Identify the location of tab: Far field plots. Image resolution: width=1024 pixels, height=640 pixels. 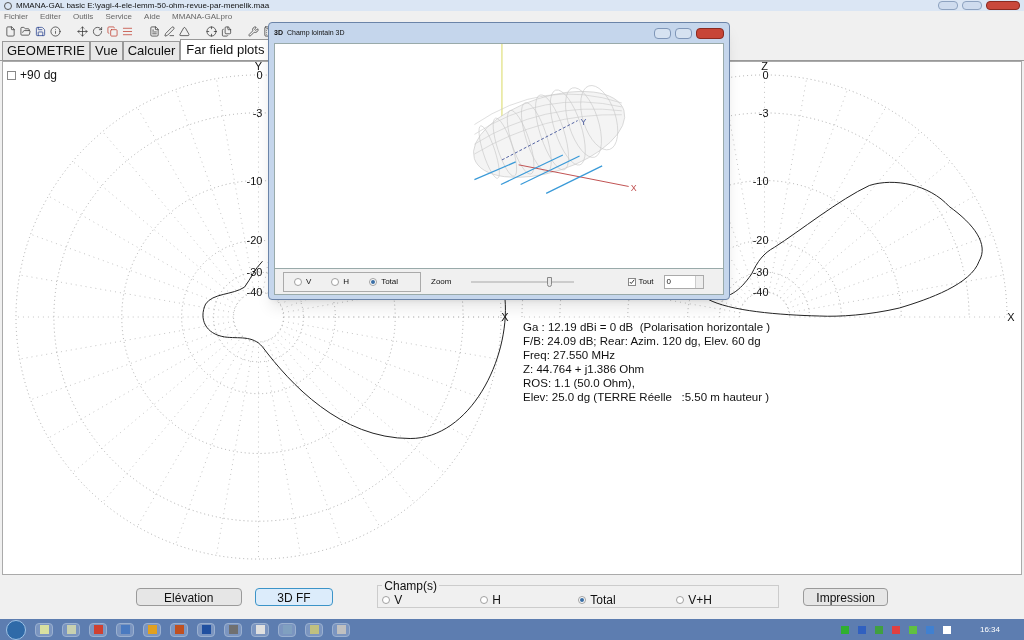
(225, 49).